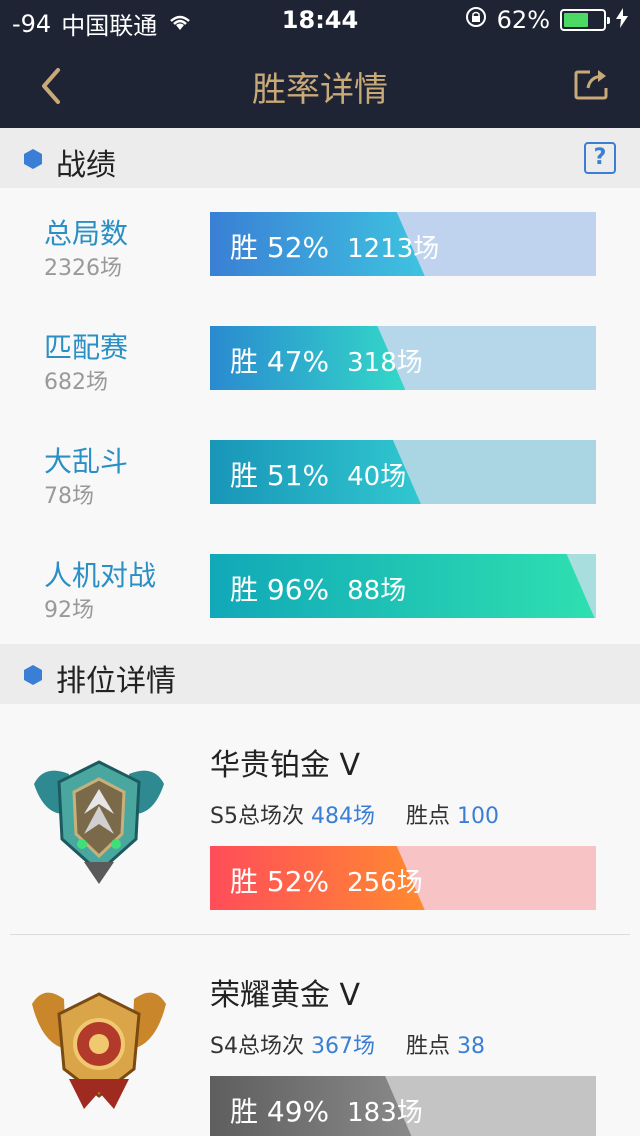  I want to click on season-label: S4总场次, so click(257, 1046).